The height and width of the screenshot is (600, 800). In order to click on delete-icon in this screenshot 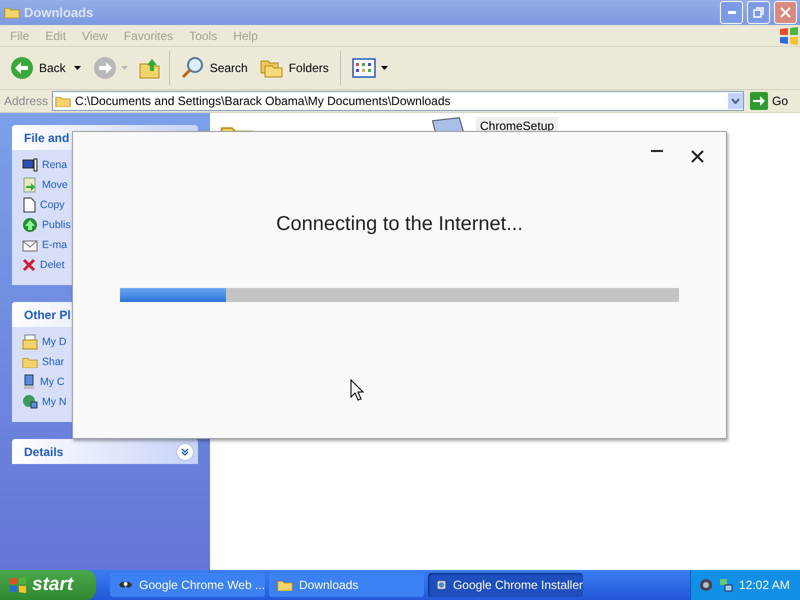, I will do `click(29, 265)`.